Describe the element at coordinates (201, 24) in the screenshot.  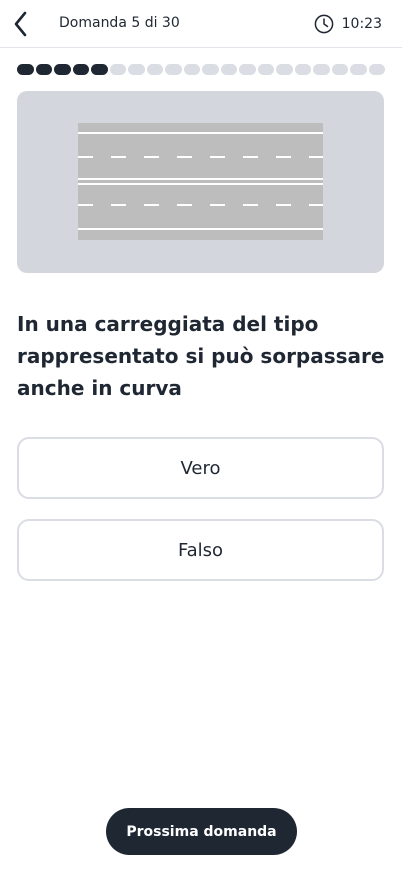
I see `top-bar: Domanda 5 di 30 10:23` at that location.